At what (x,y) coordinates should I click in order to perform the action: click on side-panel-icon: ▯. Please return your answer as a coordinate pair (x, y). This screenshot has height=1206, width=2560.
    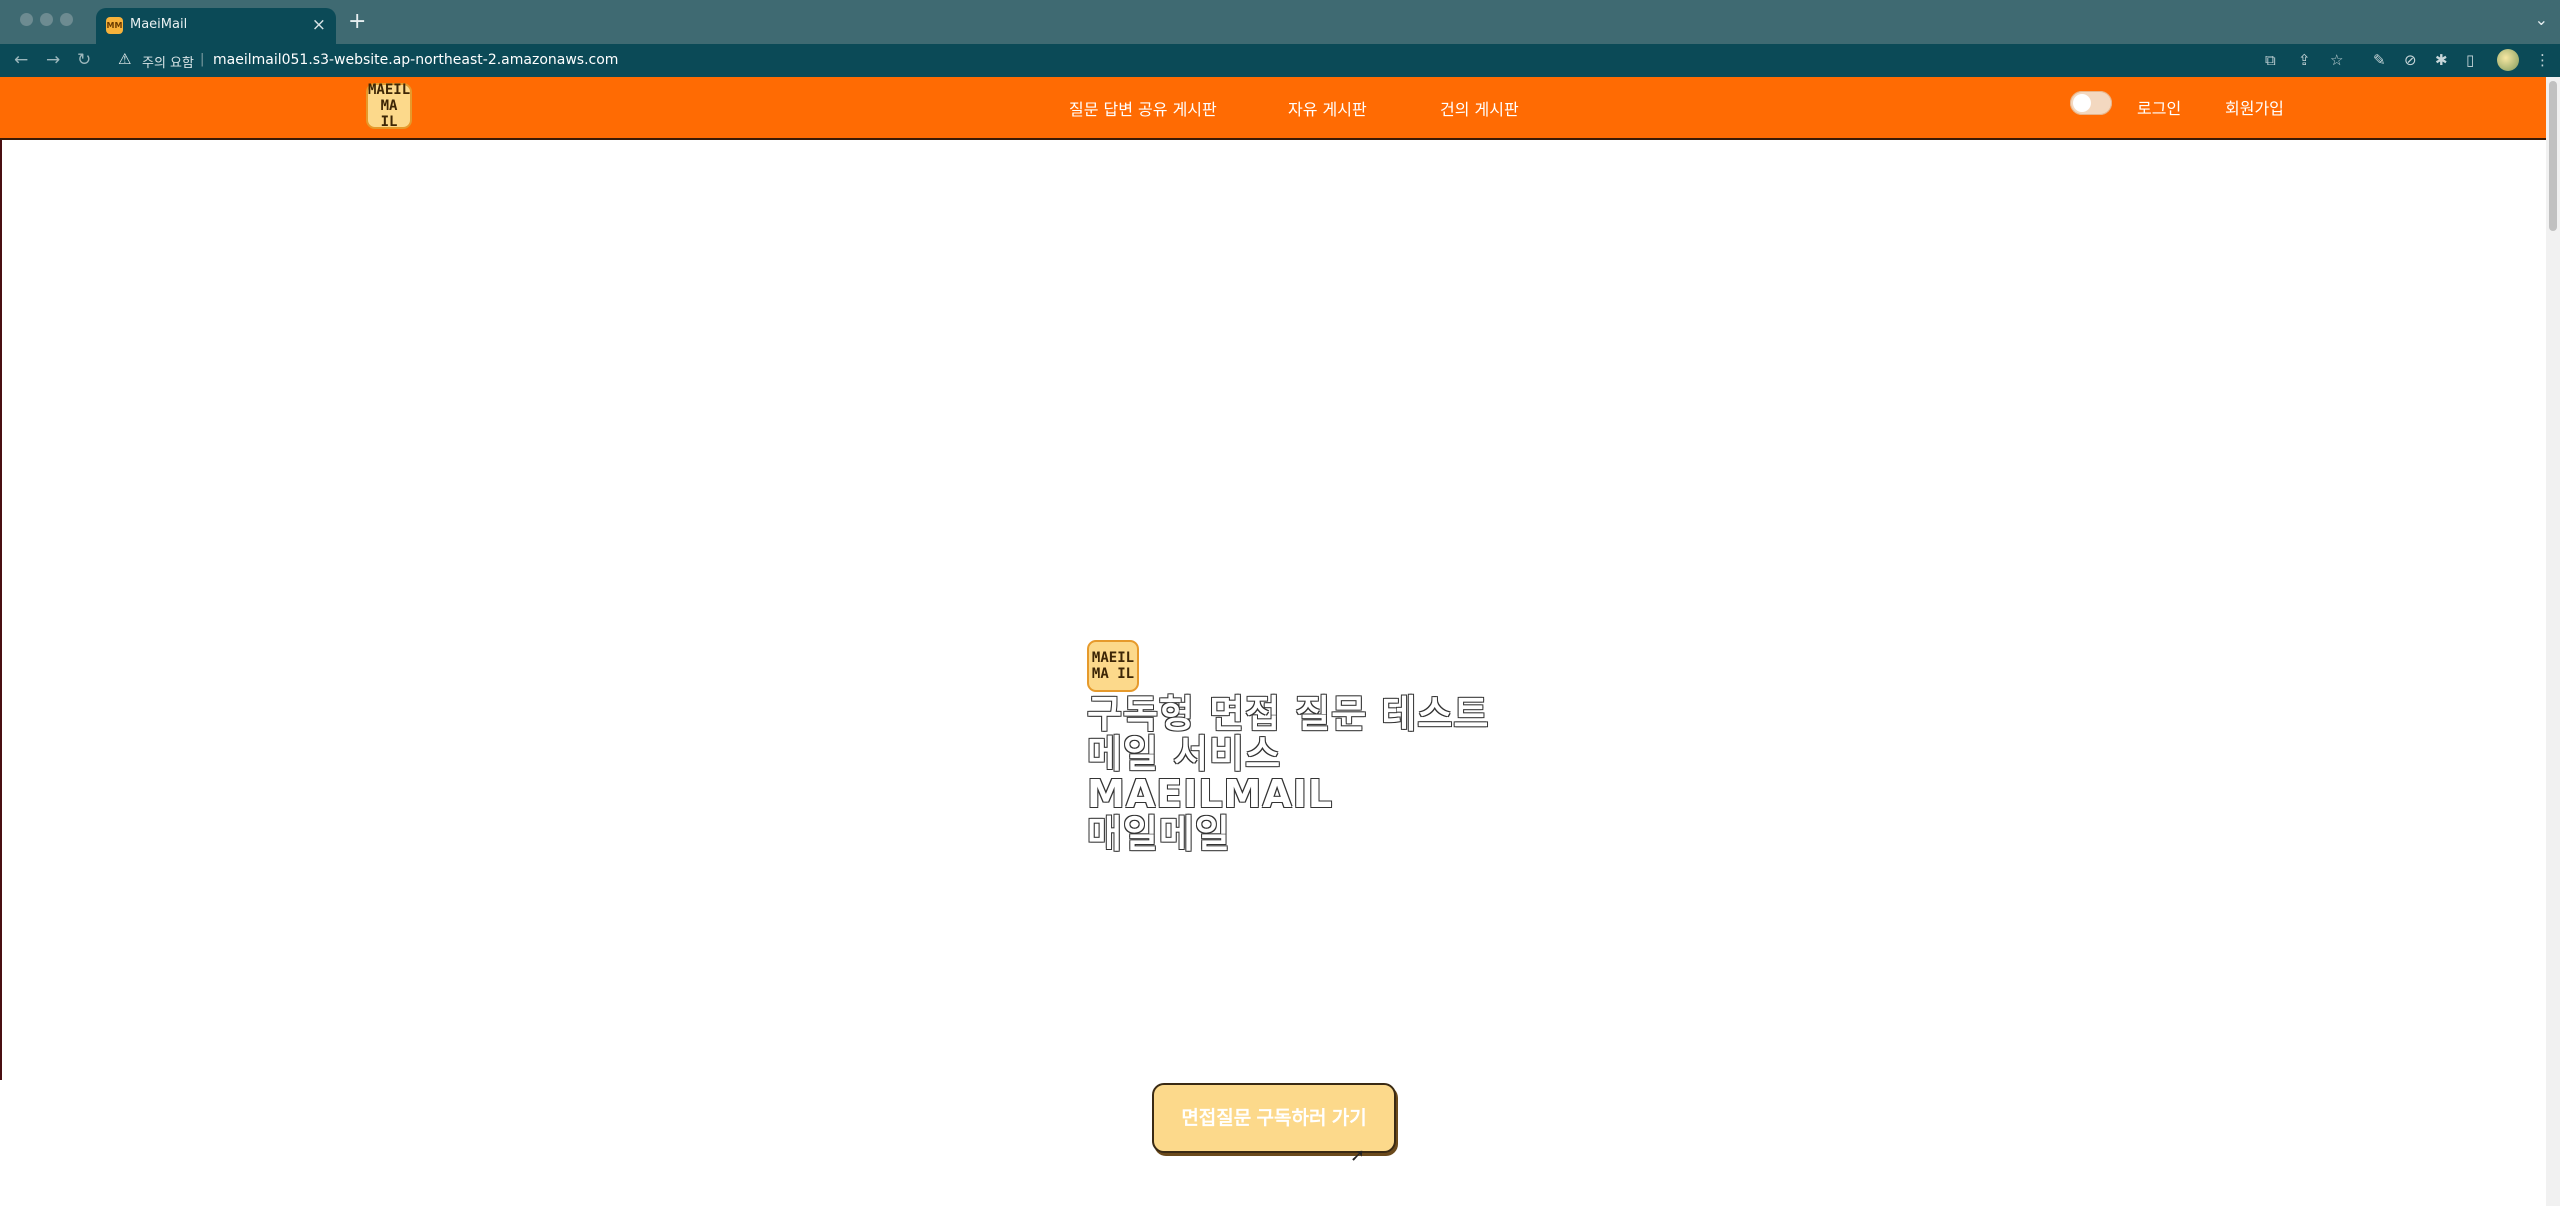
    Looking at the image, I should click on (2470, 60).